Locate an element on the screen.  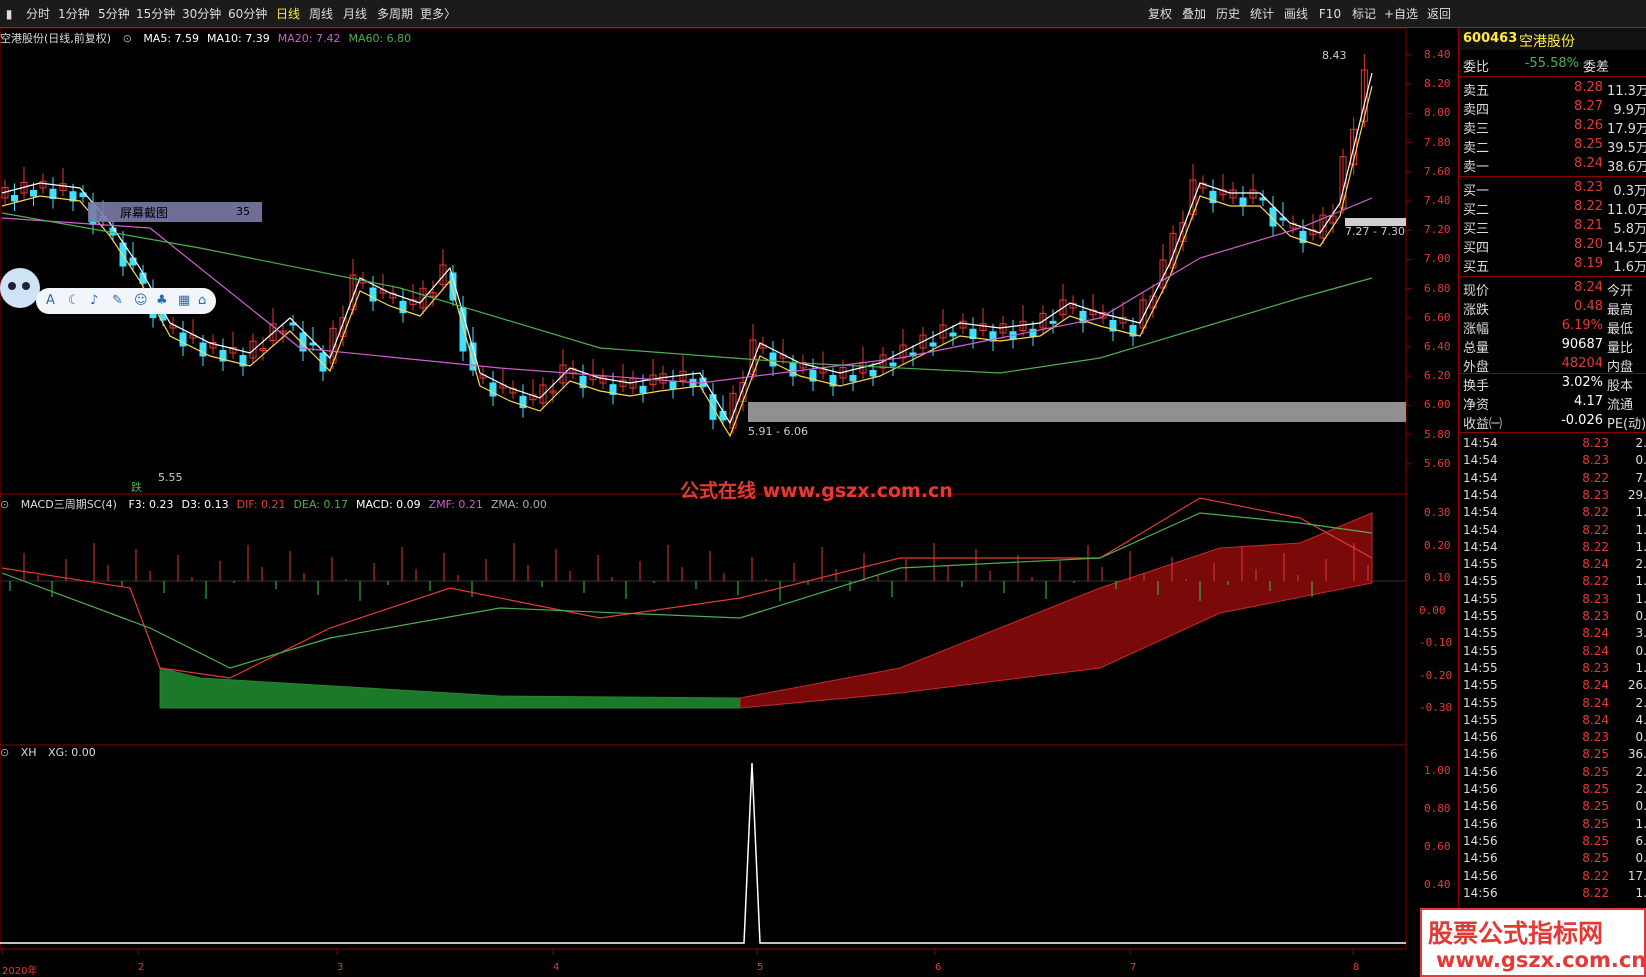
grid-icon: ▦ is located at coordinates (184, 301).